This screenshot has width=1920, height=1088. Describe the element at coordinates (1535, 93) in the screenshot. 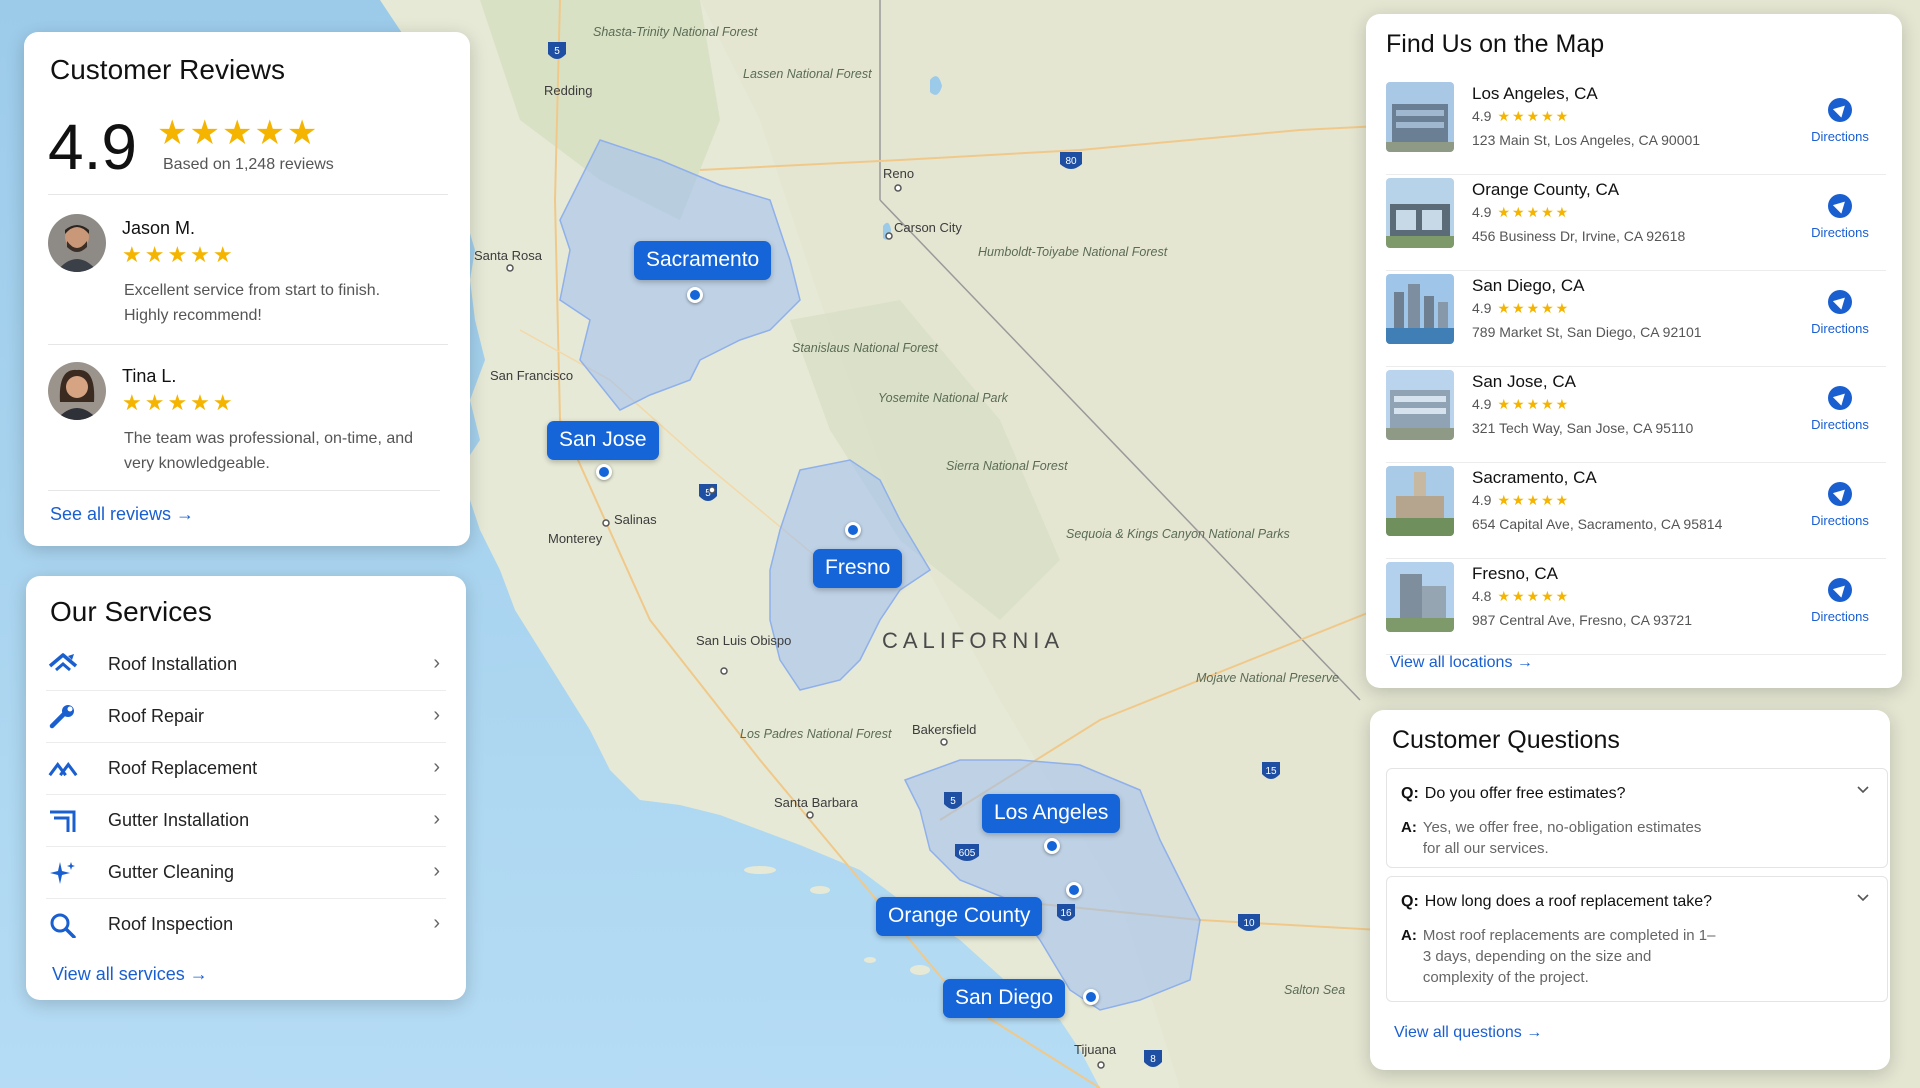

I see `location-city: Los Angeles, CA` at that location.